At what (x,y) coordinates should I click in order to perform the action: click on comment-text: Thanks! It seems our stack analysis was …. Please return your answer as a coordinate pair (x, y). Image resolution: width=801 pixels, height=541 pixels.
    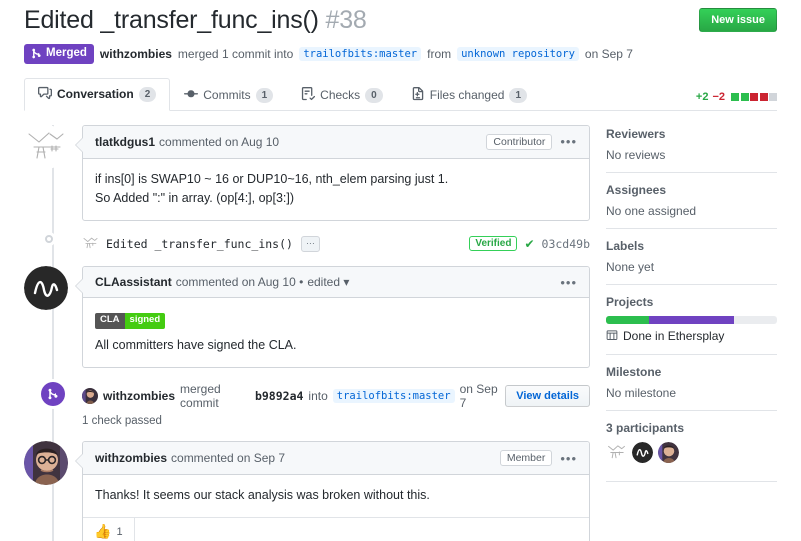
    Looking at the image, I should click on (262, 495).